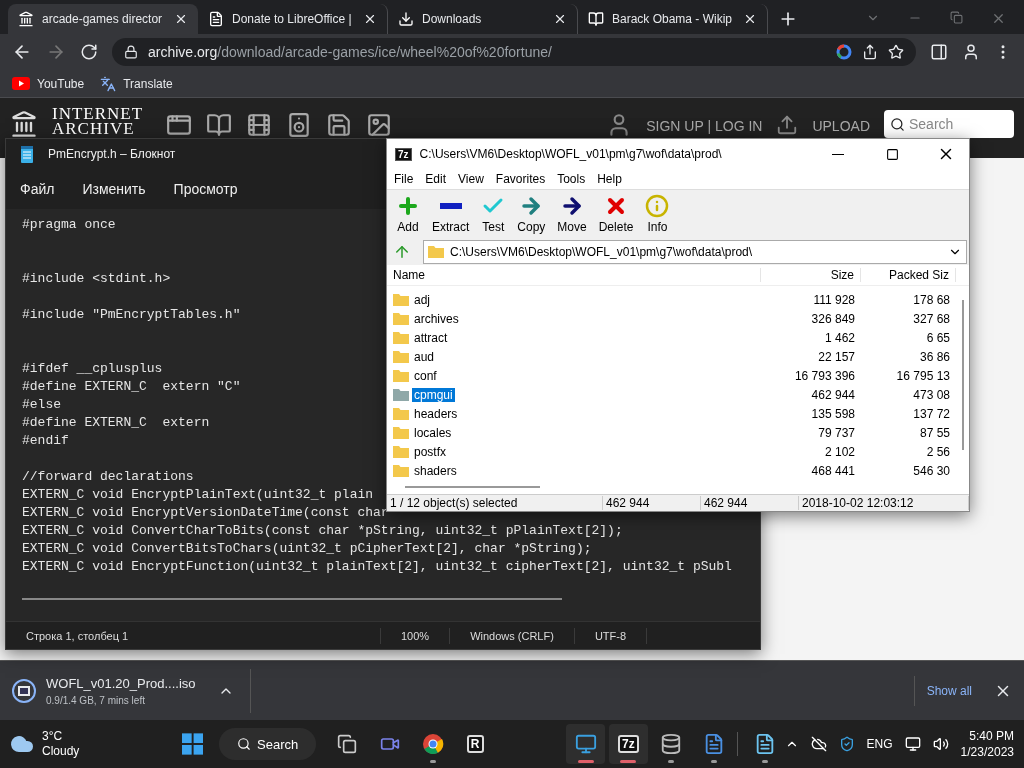  What do you see at coordinates (259, 125) in the screenshot?
I see `film-icon` at bounding box center [259, 125].